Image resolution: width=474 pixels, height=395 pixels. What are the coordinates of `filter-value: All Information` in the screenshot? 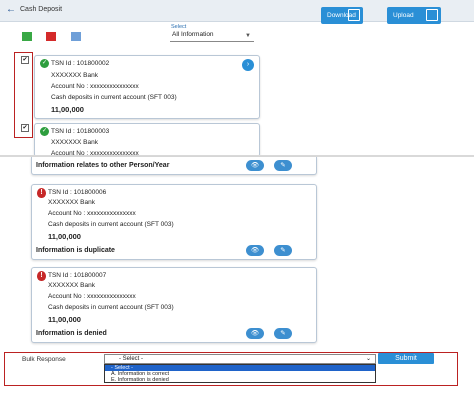 It's located at (193, 34).